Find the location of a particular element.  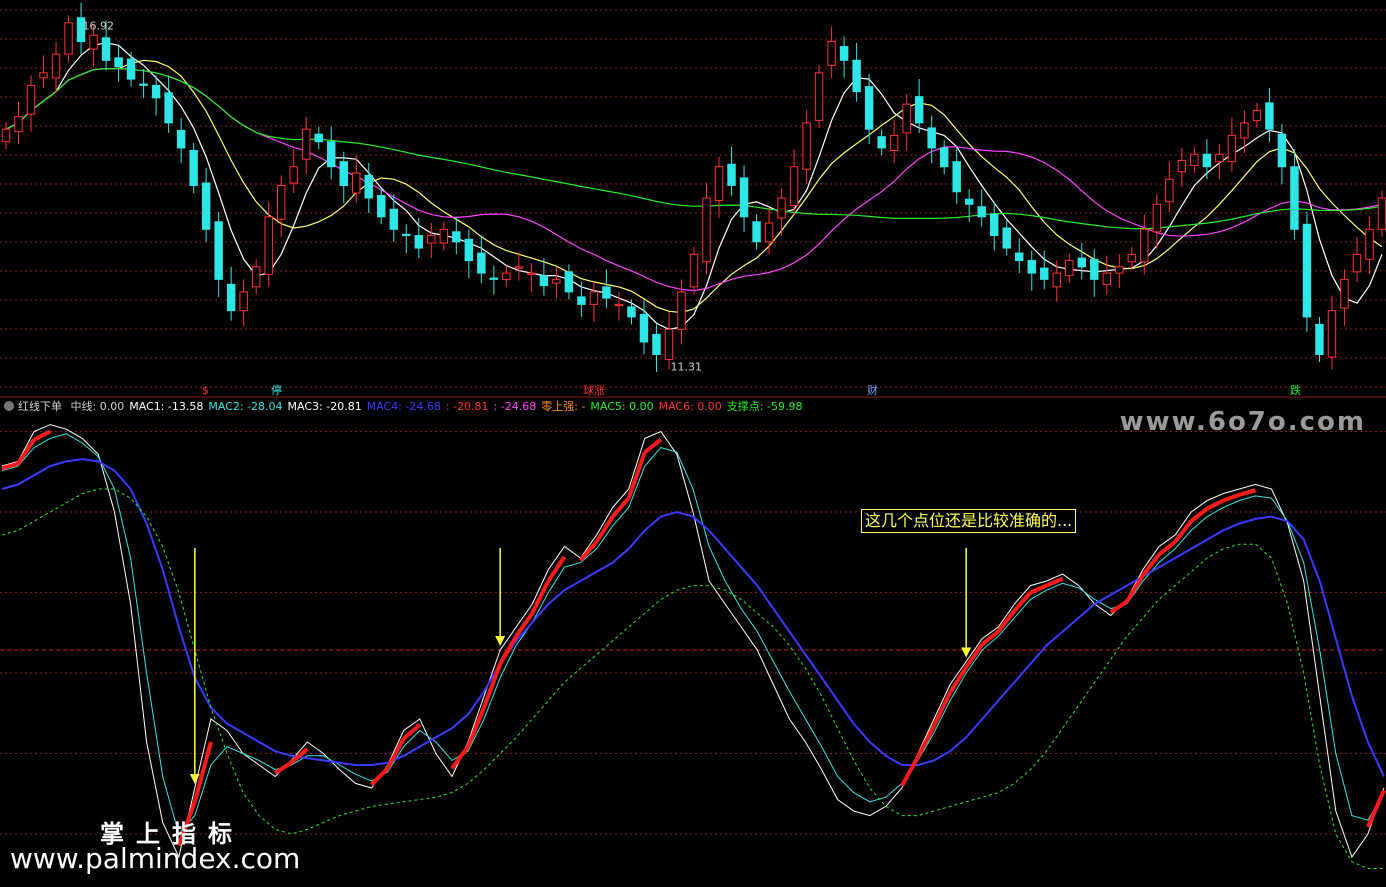

collapse-icon is located at coordinates (9, 406).